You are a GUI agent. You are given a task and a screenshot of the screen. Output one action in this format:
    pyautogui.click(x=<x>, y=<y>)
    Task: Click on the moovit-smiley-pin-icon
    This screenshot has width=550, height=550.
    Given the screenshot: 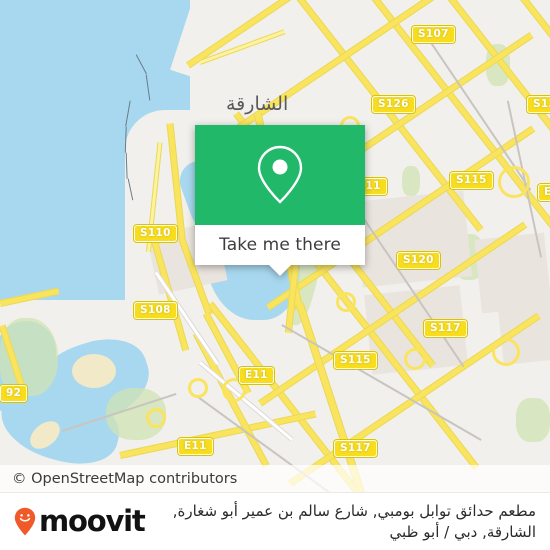 What is the action you would take?
    pyautogui.click(x=25, y=521)
    